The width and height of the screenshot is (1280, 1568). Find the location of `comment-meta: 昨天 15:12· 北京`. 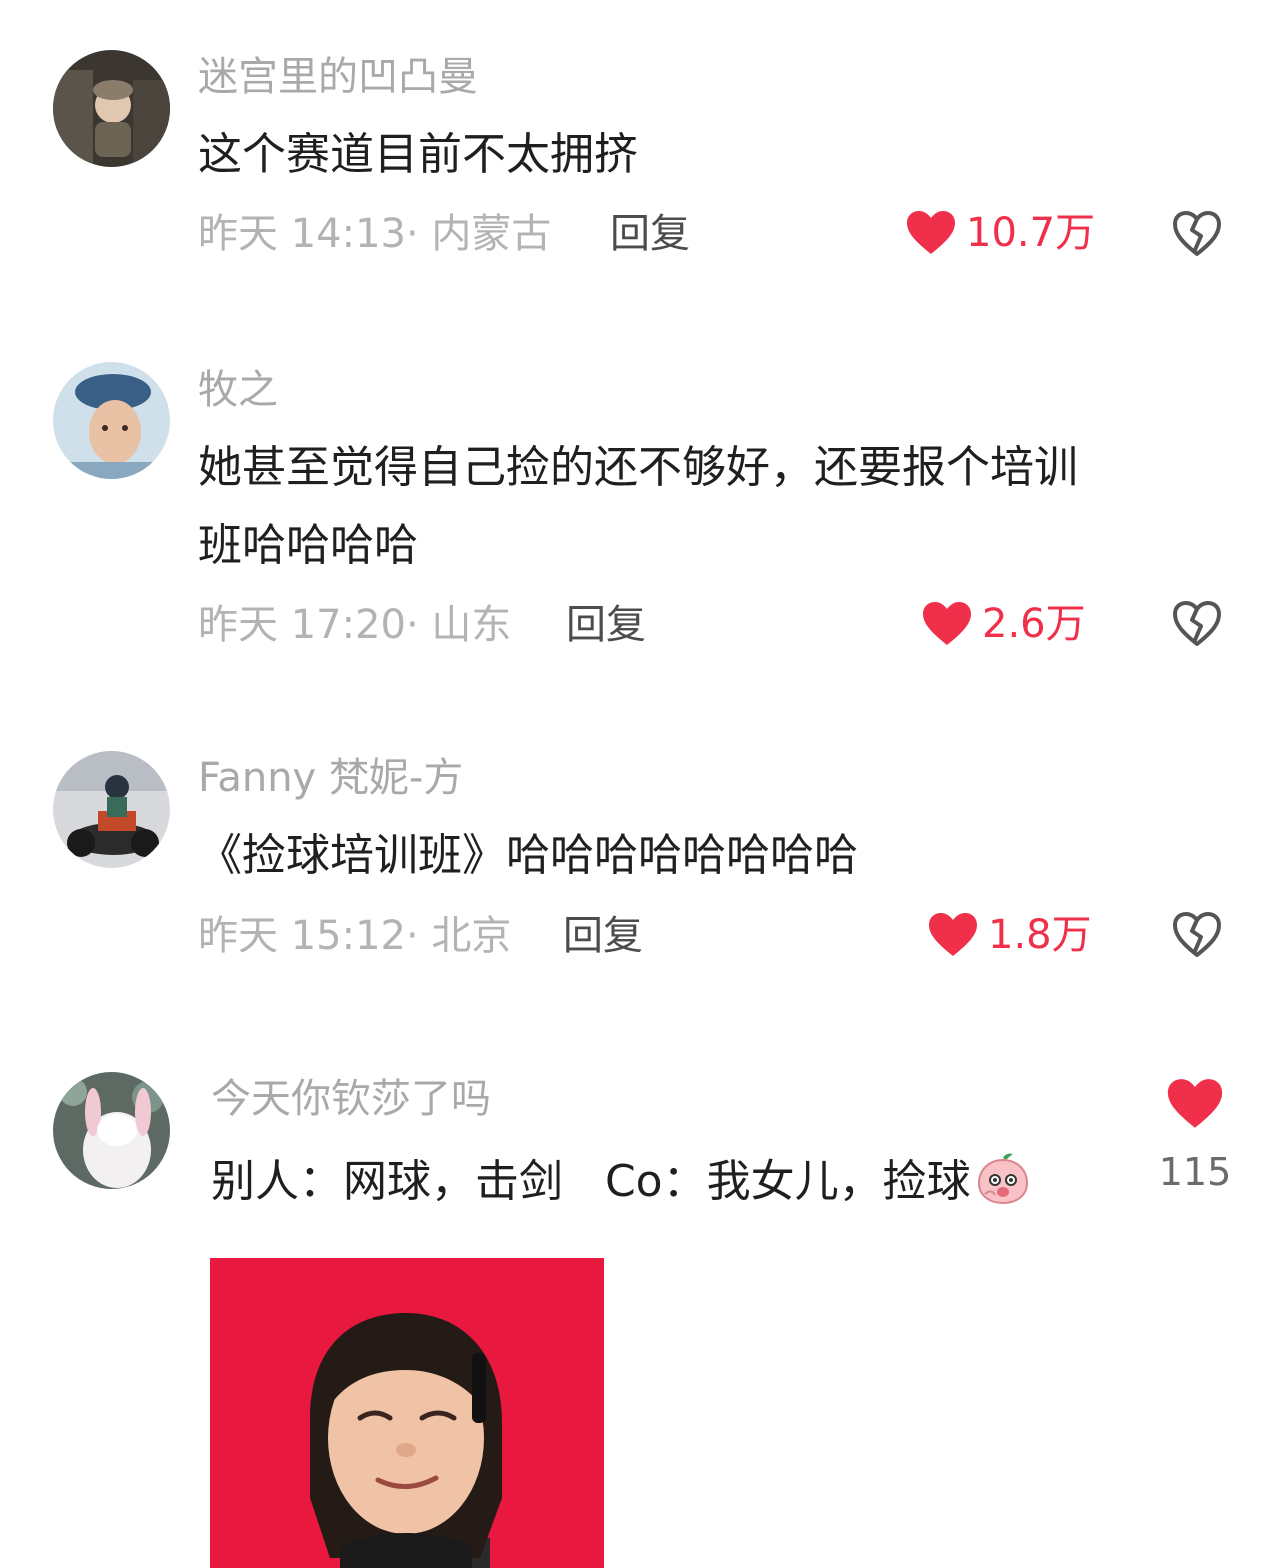

comment-meta: 昨天 15:12· 北京 is located at coordinates (355, 936).